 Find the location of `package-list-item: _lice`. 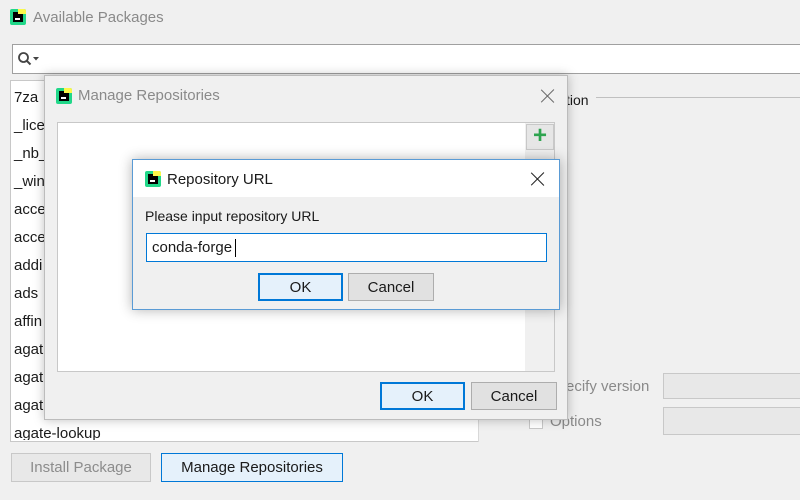

package-list-item: _lice is located at coordinates (29, 125).